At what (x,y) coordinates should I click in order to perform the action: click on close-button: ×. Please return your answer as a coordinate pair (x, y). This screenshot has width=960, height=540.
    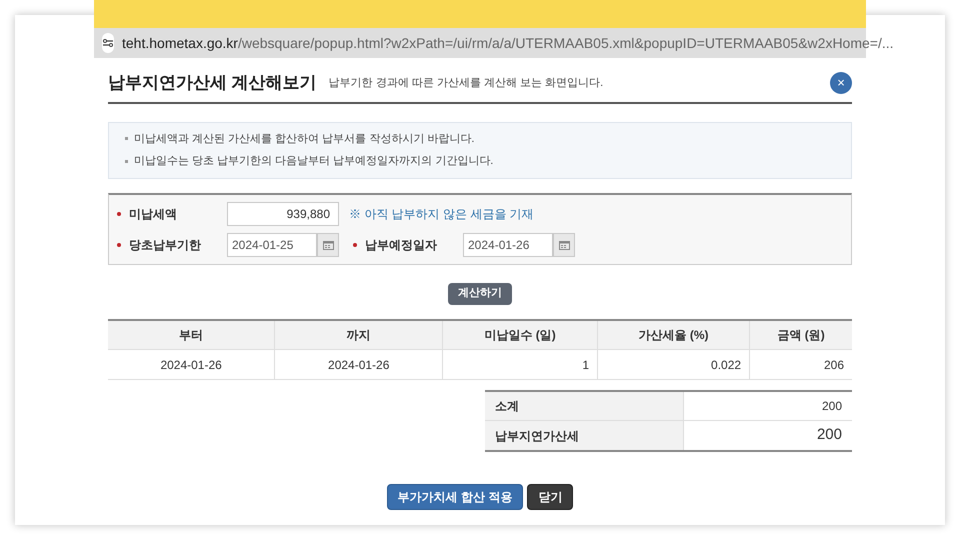
    Looking at the image, I should click on (841, 83).